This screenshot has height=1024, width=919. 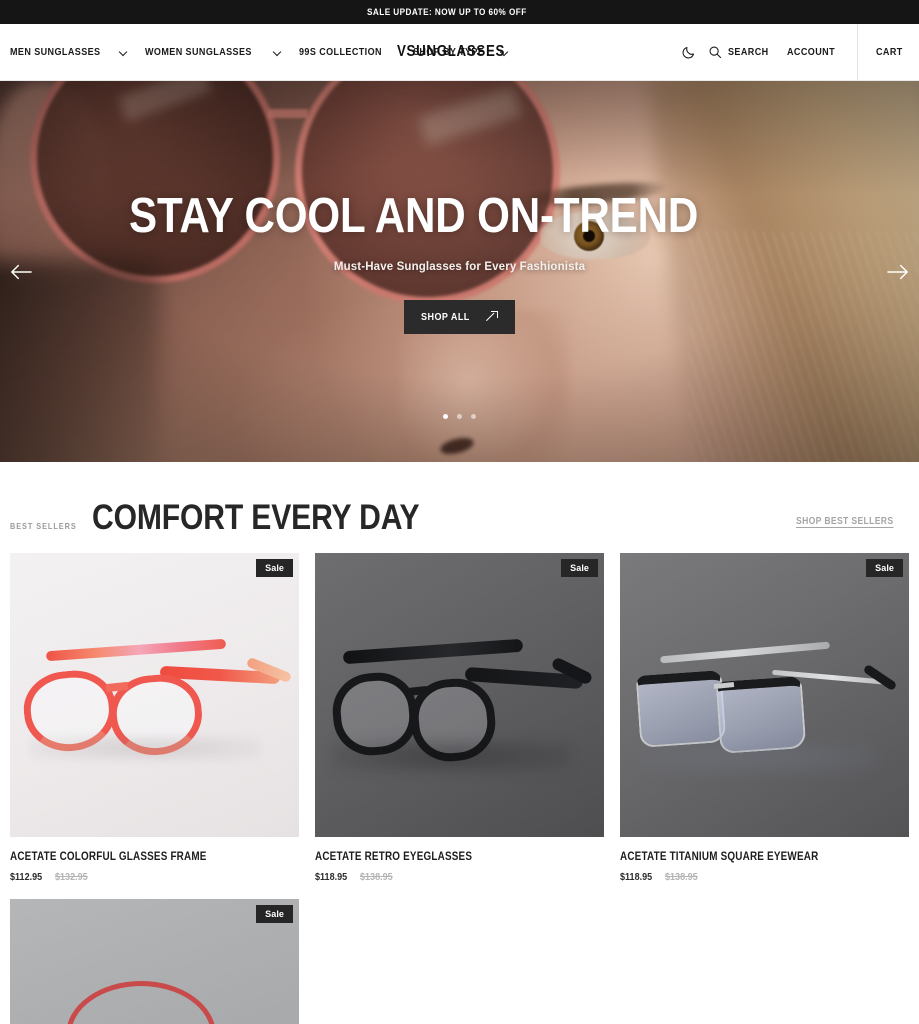 I want to click on nav-item-shop-by-type: SHOP BY TYPE, so click(x=461, y=52).